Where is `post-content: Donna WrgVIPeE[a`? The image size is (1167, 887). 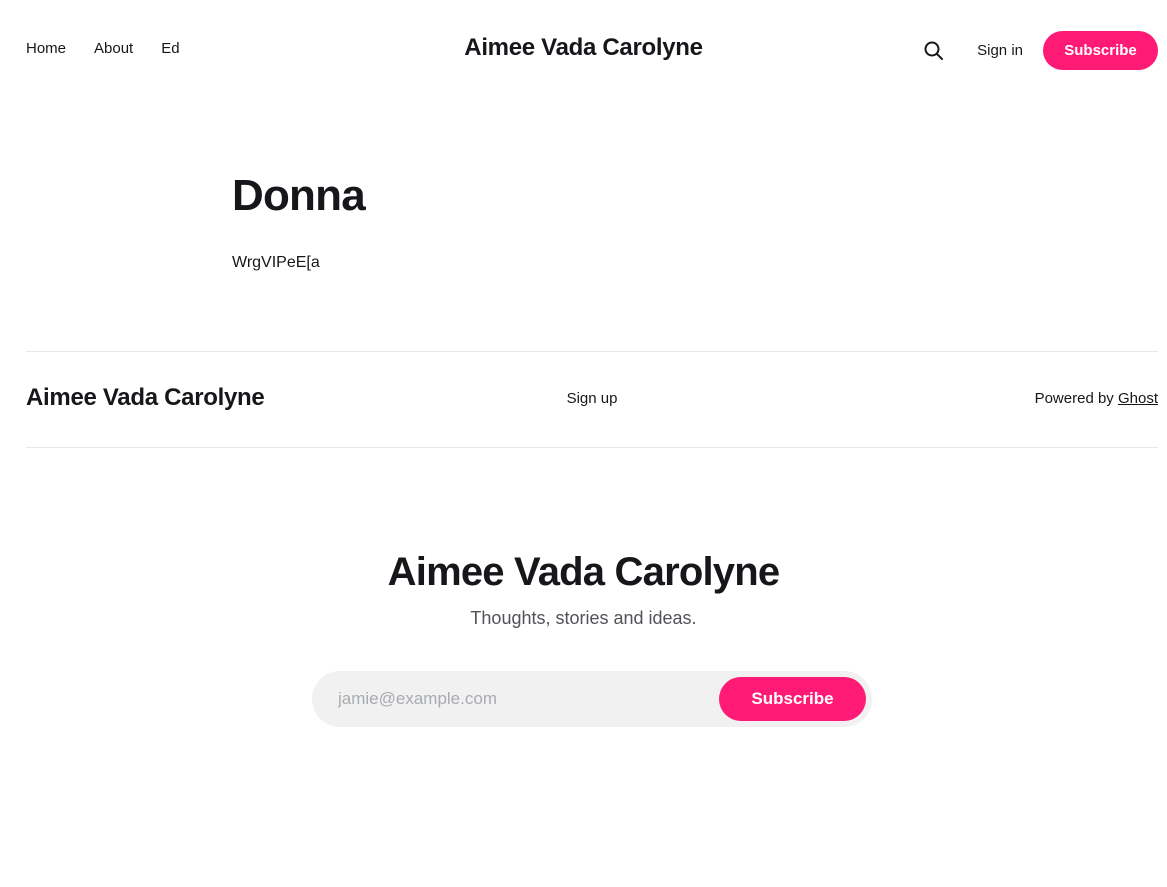
post-content: Donna WrgVIPeE[a is located at coordinates (299, 220).